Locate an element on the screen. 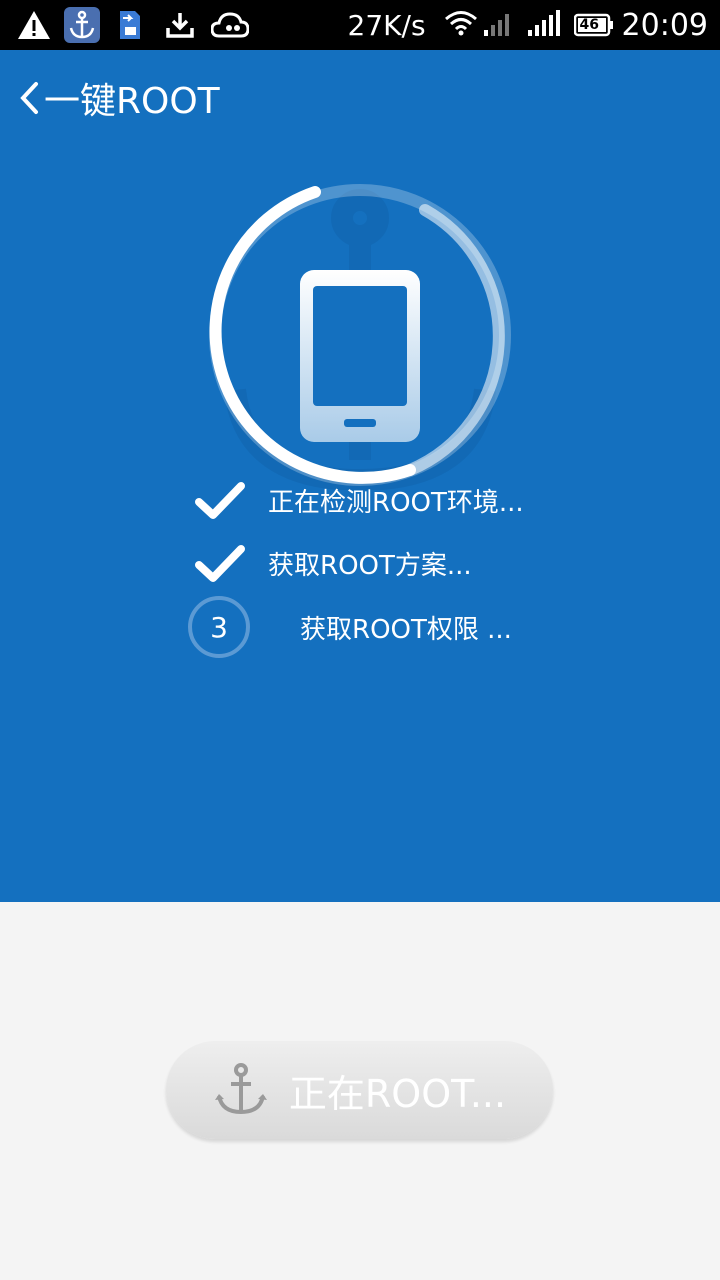  status-bar: 27K/s 46 20:09 is located at coordinates (360, 25).